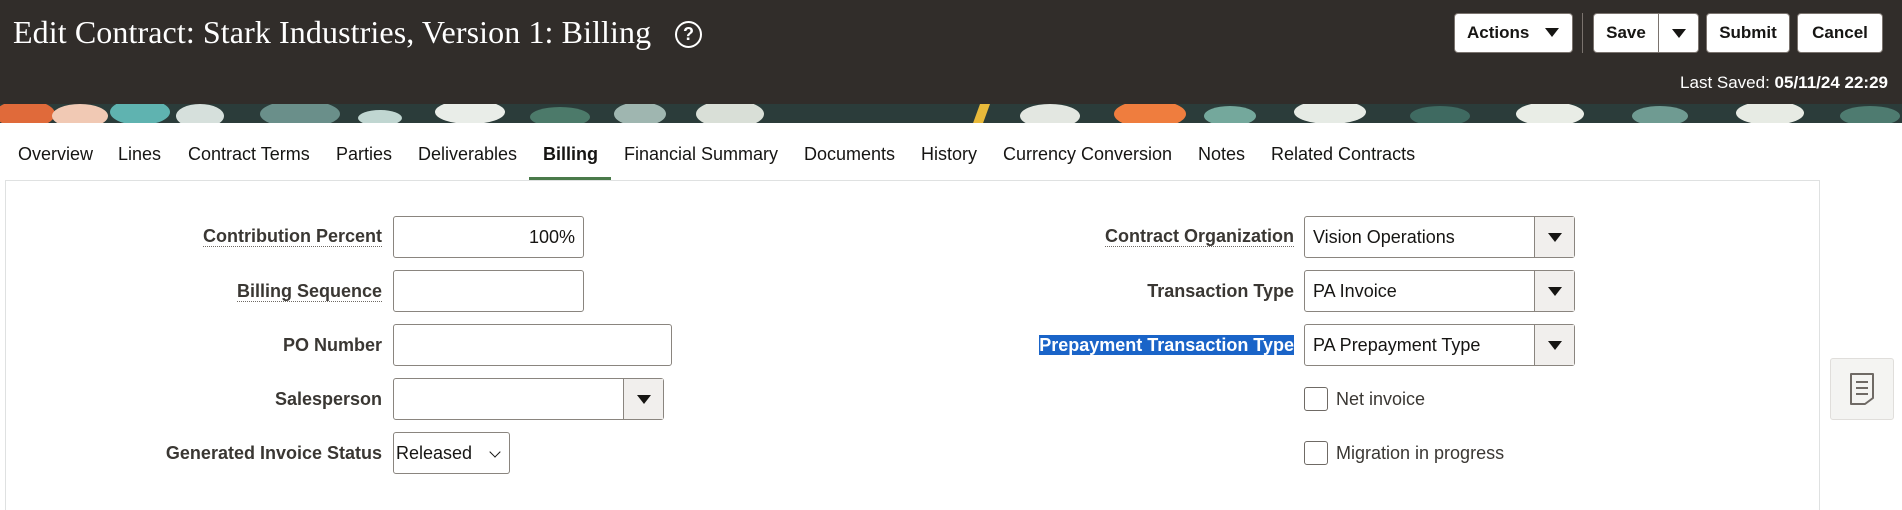 The image size is (1902, 510). What do you see at coordinates (1831, 82) in the screenshot?
I see `last-saved-value: 05/11/24 22:29` at bounding box center [1831, 82].